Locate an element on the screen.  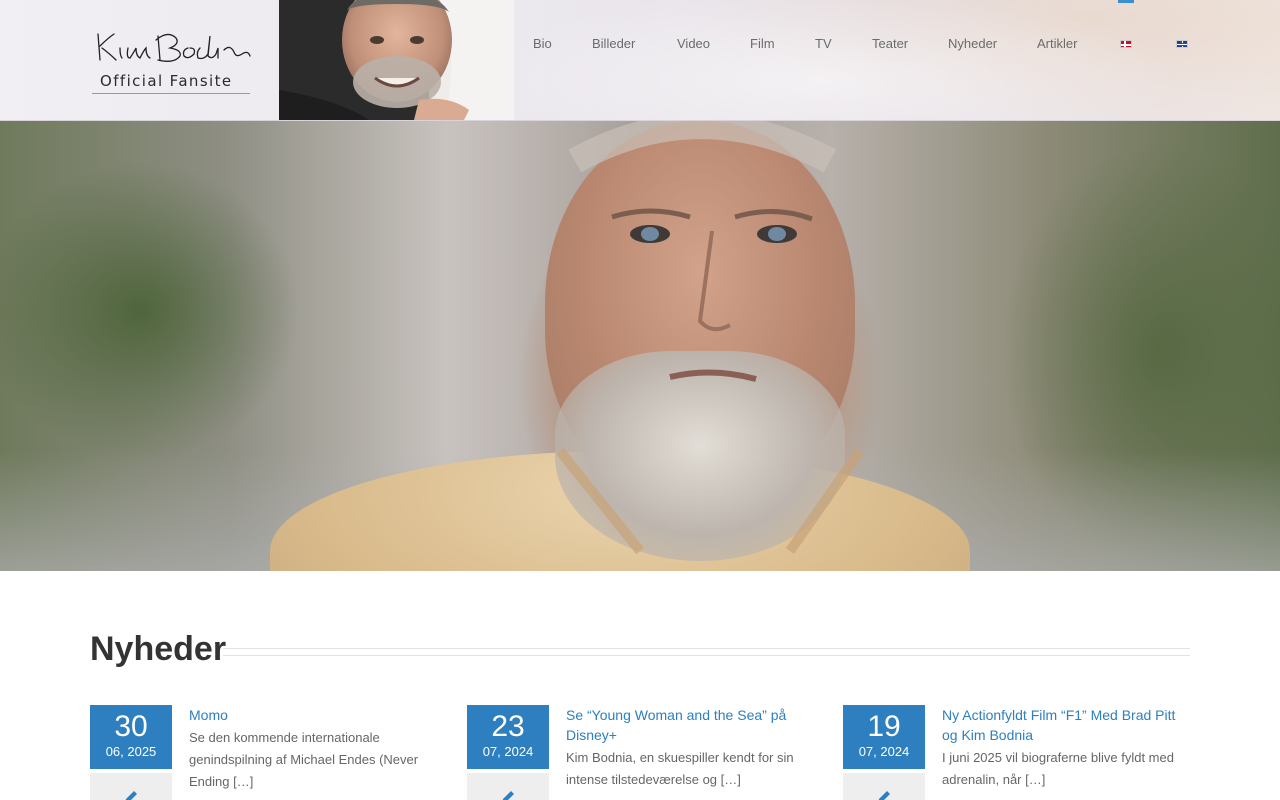
danish-flag-icon is located at coordinates (1126, 44).